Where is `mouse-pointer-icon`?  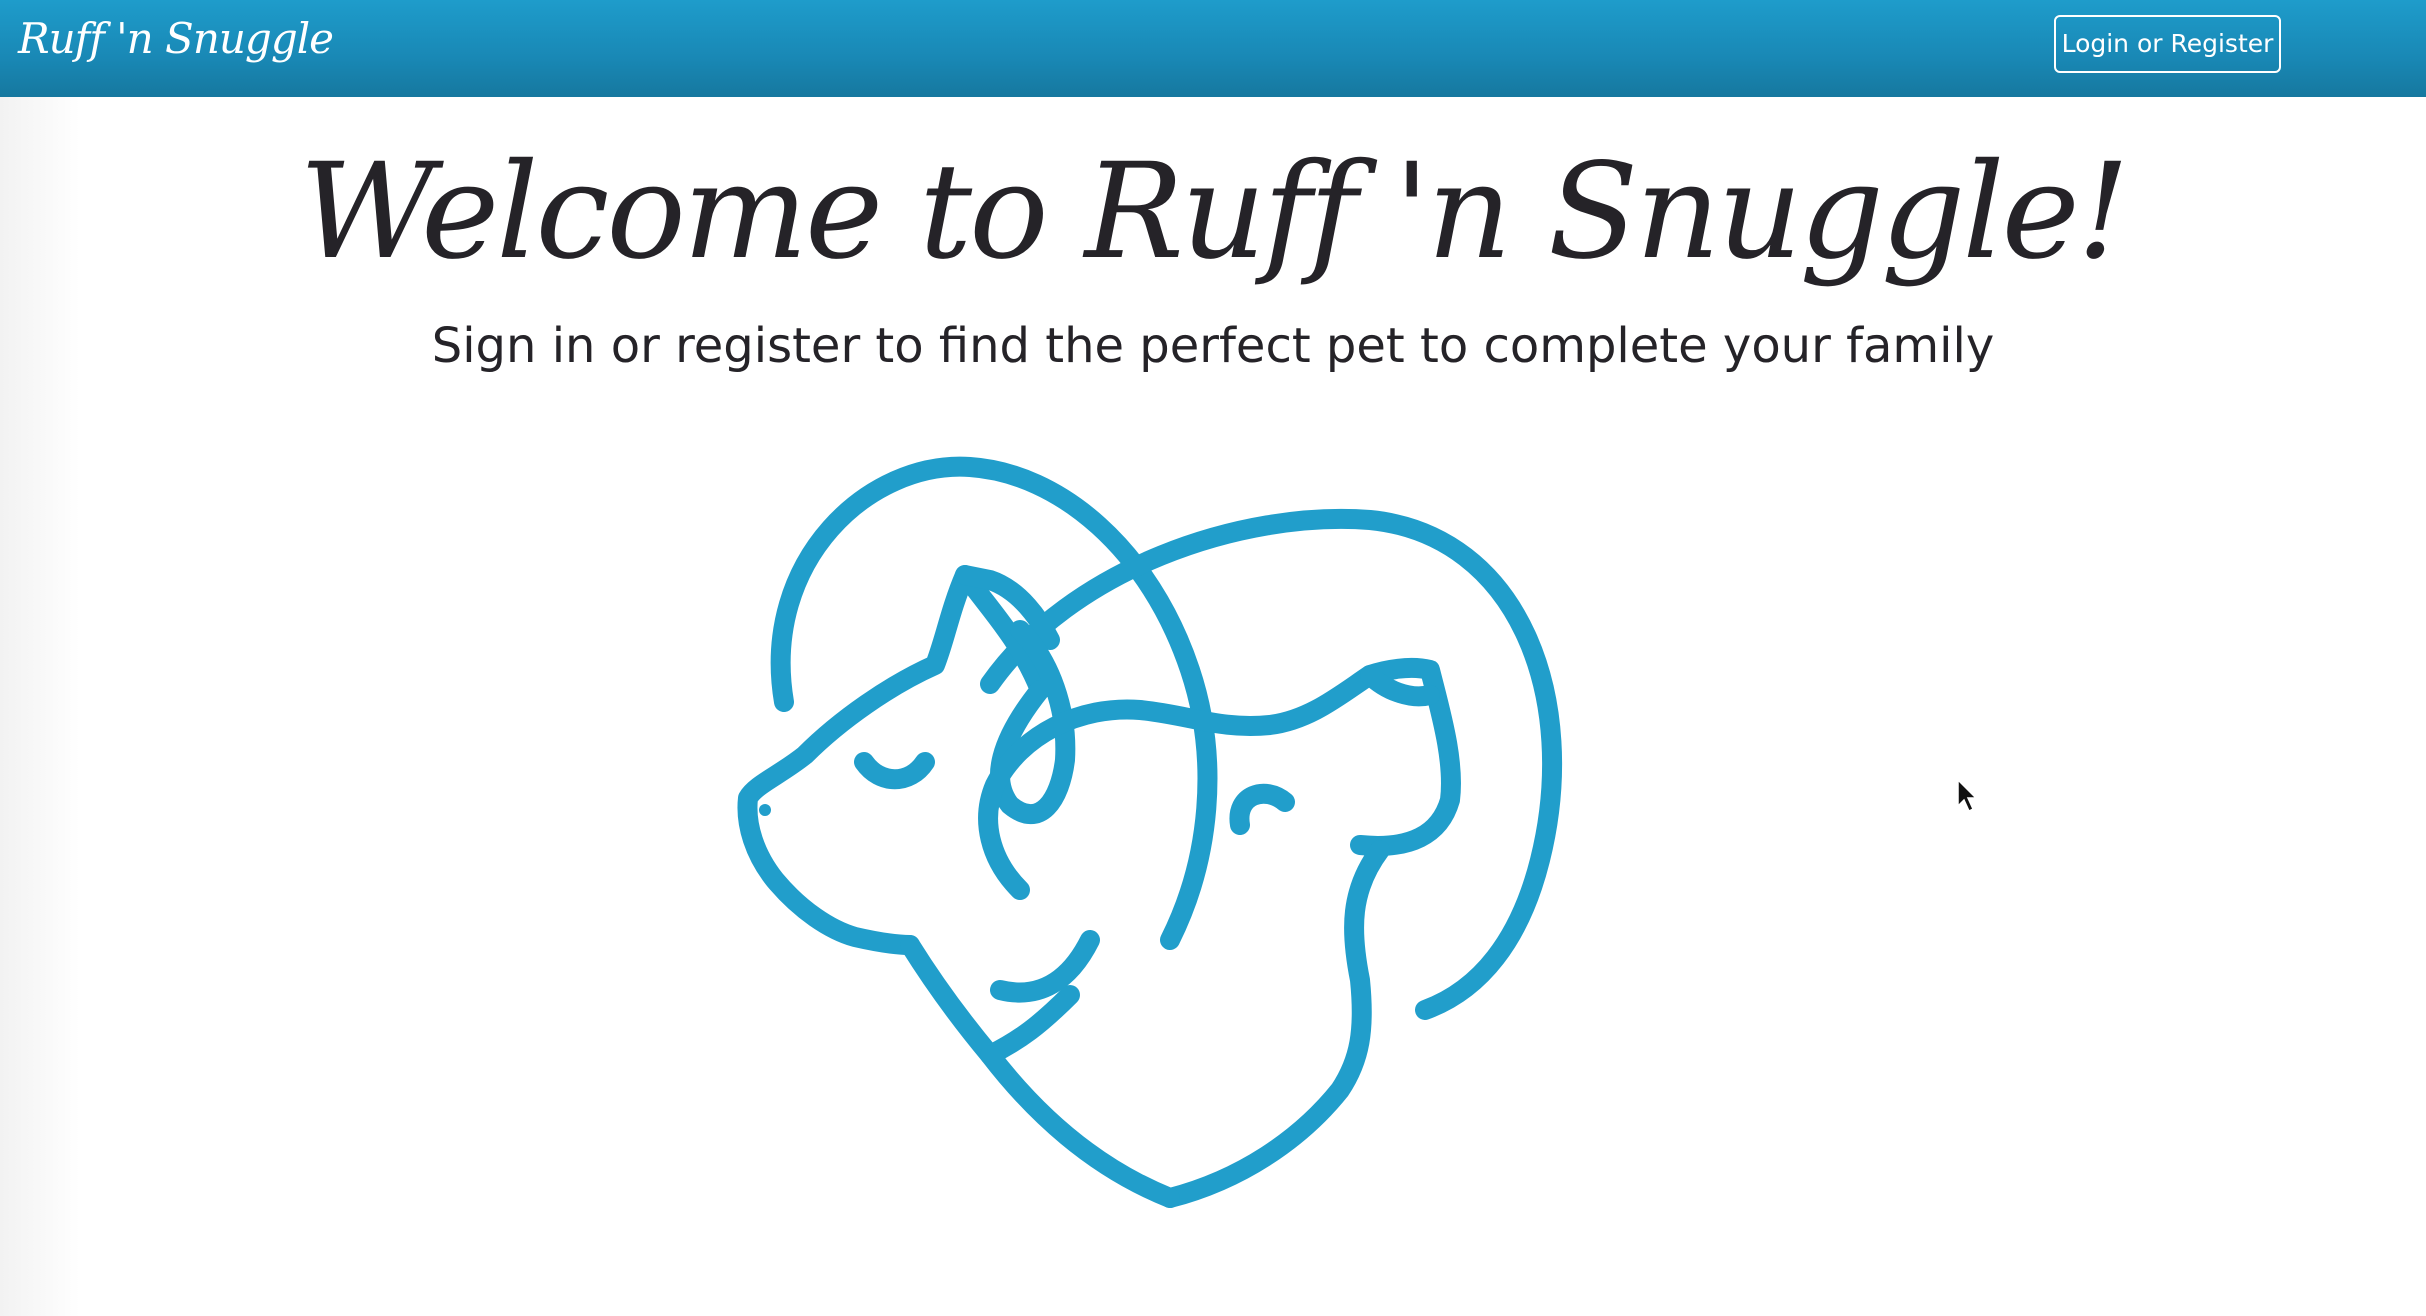 mouse-pointer-icon is located at coordinates (1967, 795).